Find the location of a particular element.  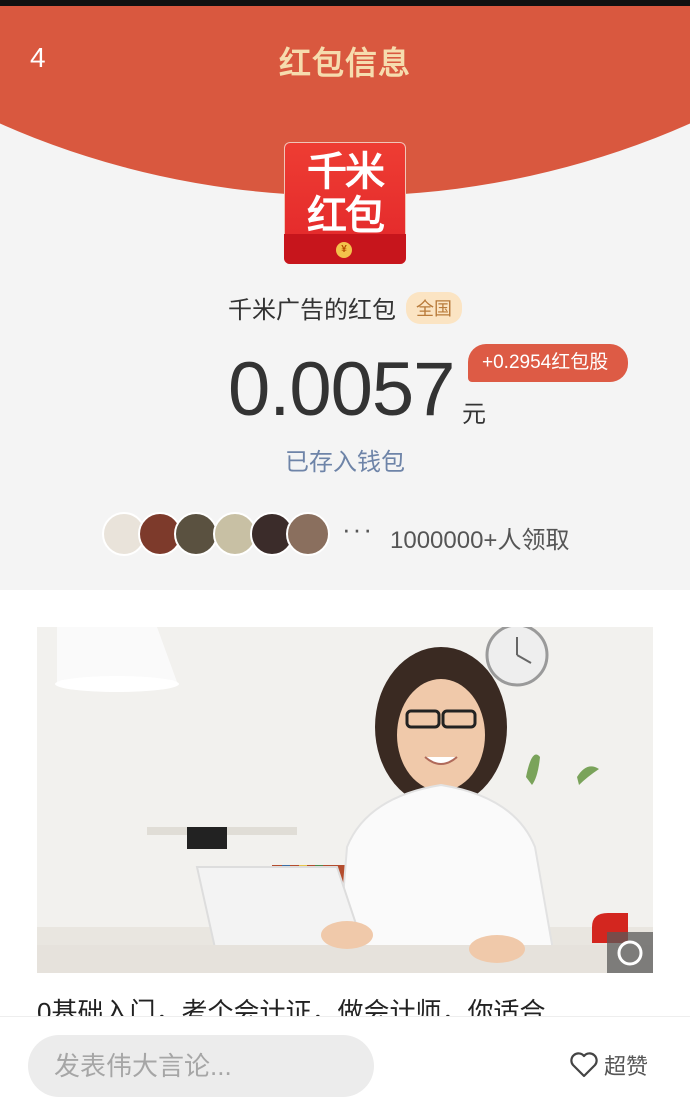

amount-value: 0.0057 is located at coordinates (341, 389).